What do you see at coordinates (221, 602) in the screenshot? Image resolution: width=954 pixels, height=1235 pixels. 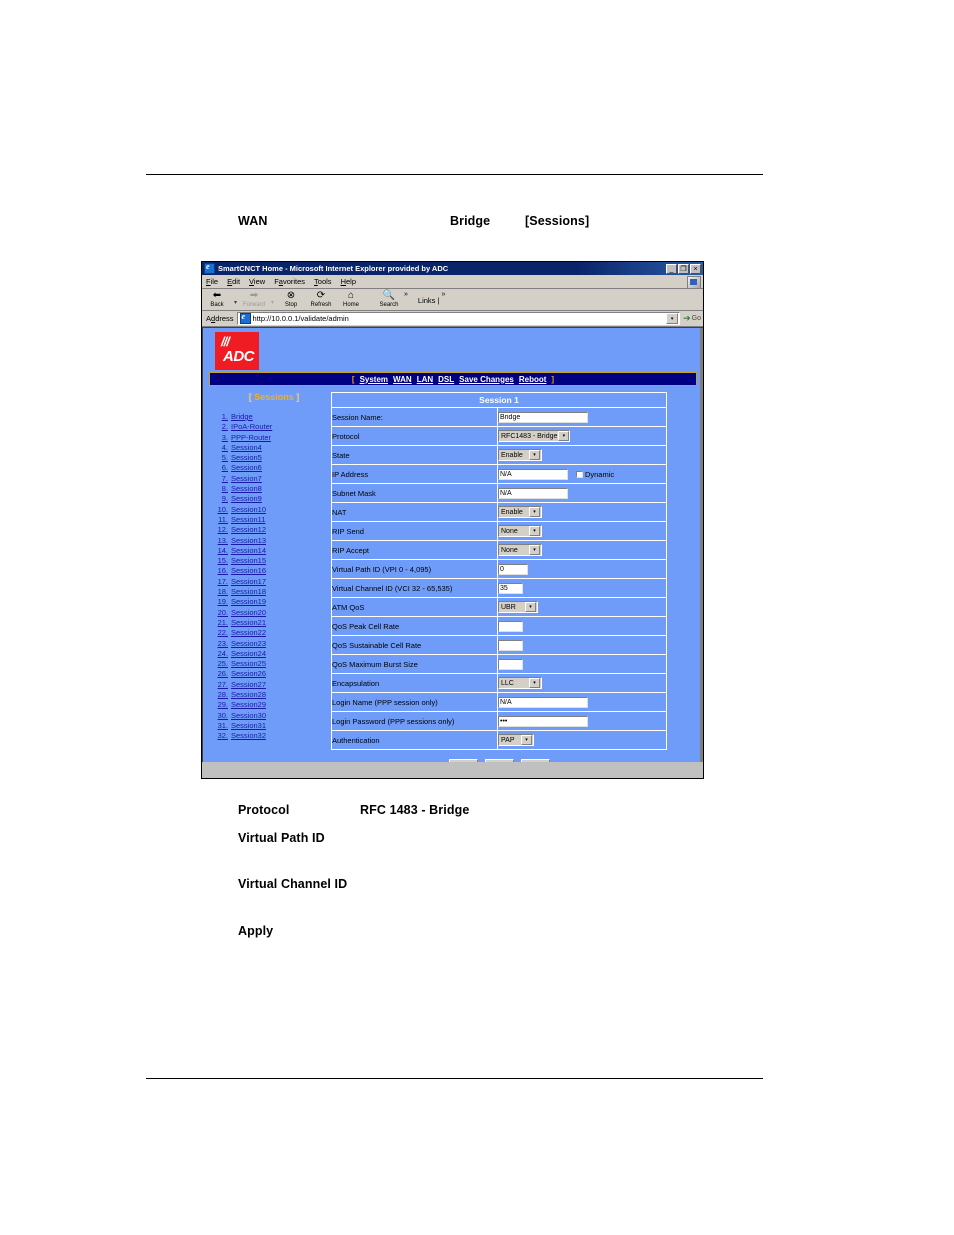 I see `session-index: 19.` at bounding box center [221, 602].